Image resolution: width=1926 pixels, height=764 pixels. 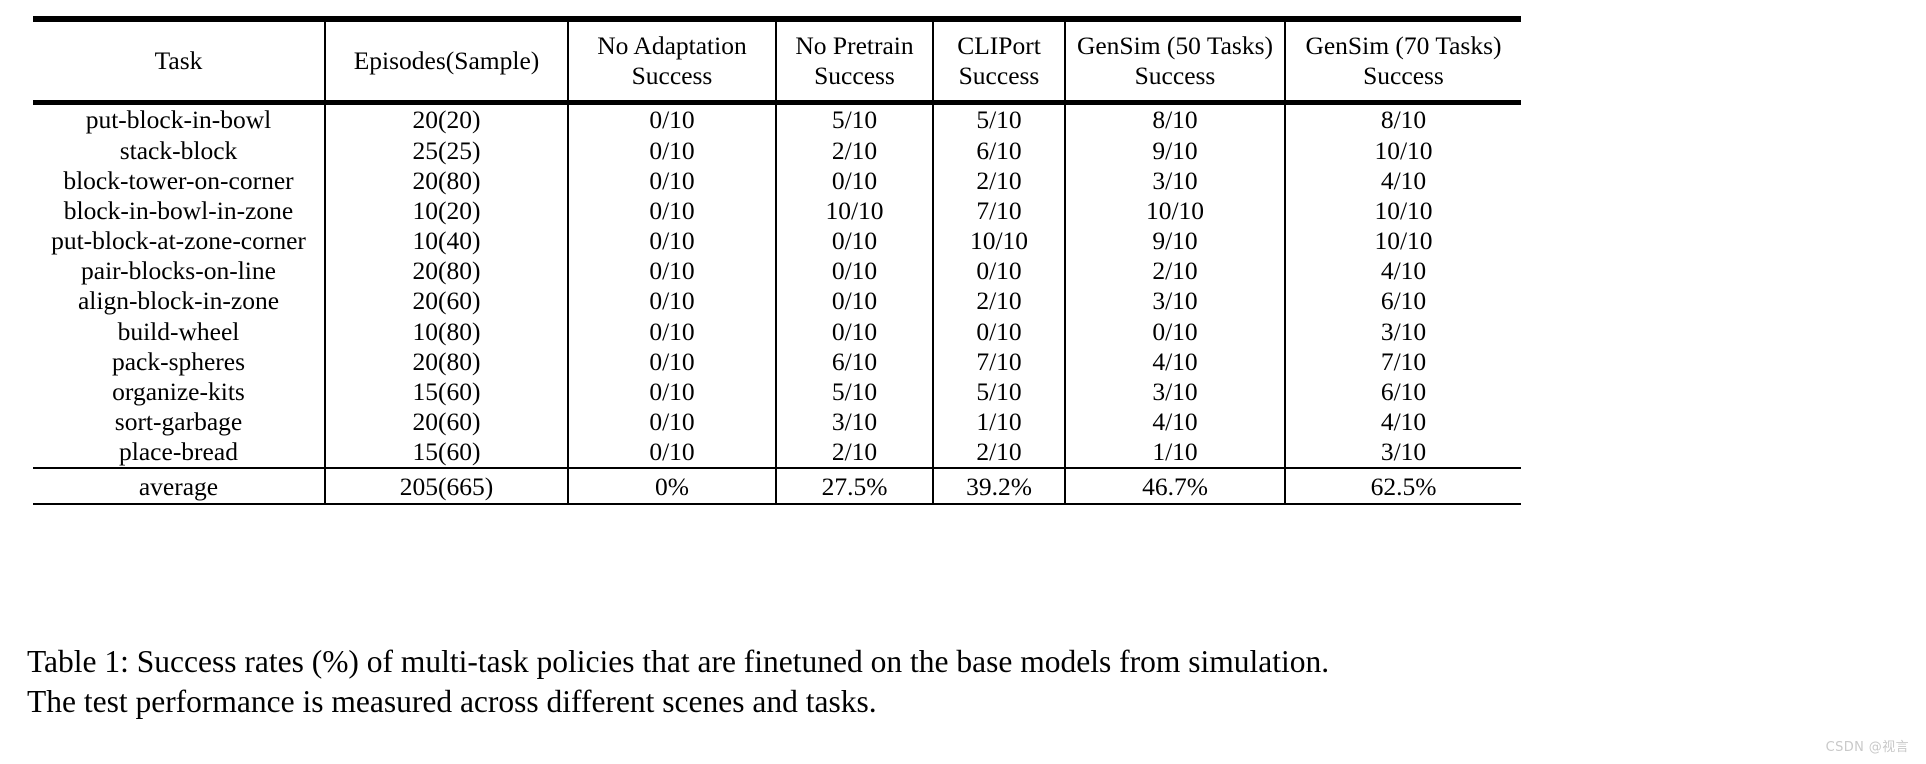 I want to click on cell-ep: 10(20), so click(x=446, y=210).